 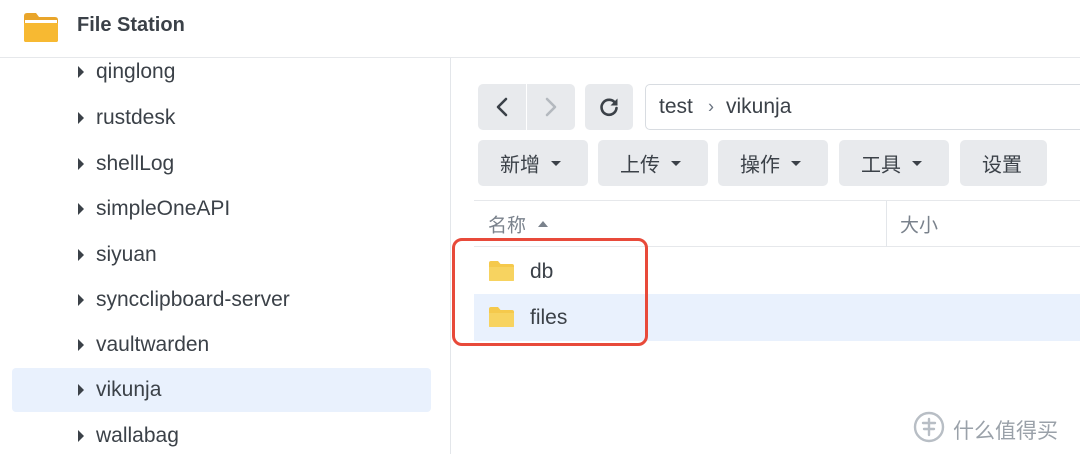 What do you see at coordinates (919, 223) in the screenshot?
I see `column-header-size: 大小` at bounding box center [919, 223].